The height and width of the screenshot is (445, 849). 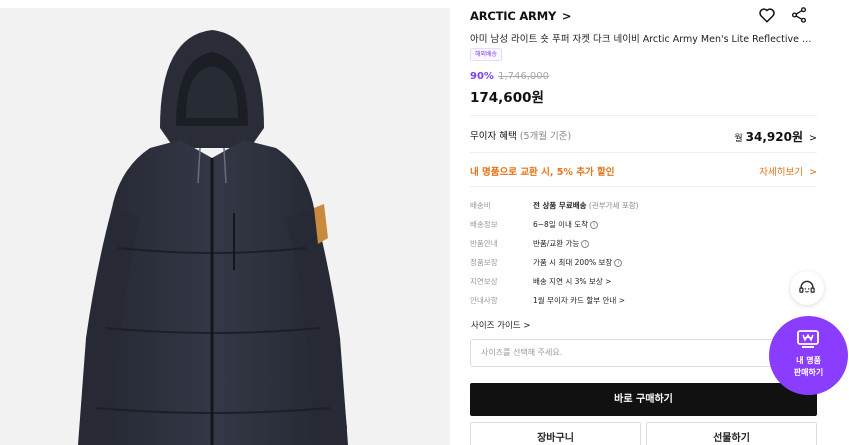 I want to click on info-value: 6~8일 이내 도착 i, so click(x=566, y=224).